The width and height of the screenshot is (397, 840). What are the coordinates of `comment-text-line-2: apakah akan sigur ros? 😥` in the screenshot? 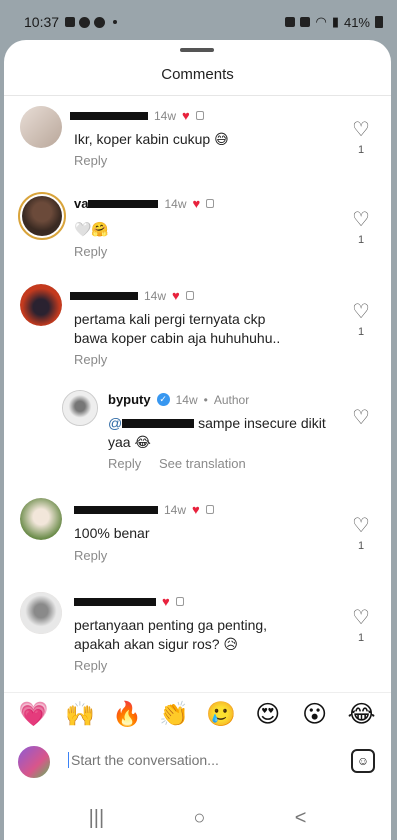 It's located at (156, 644).